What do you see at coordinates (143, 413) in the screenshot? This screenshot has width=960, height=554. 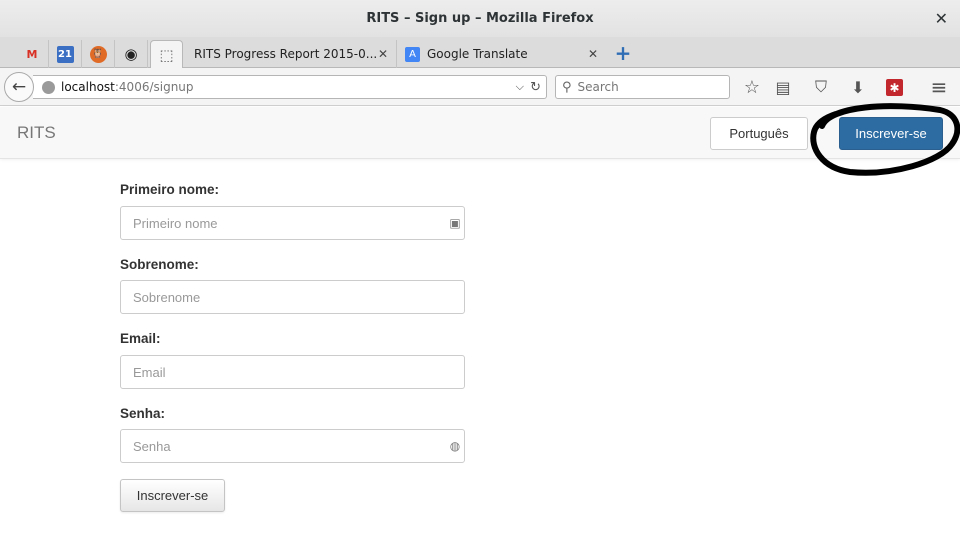 I see `password-label: Senha:` at bounding box center [143, 413].